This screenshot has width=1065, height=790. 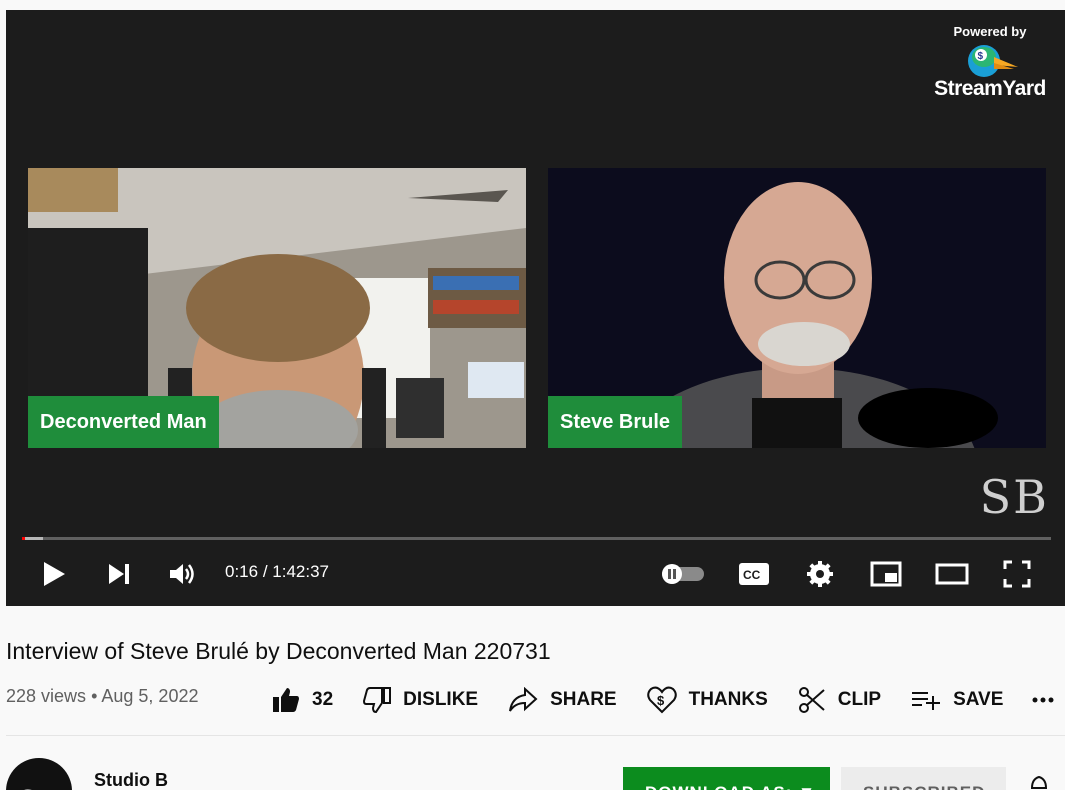 What do you see at coordinates (323, 699) in the screenshot?
I see `like-count: 32` at bounding box center [323, 699].